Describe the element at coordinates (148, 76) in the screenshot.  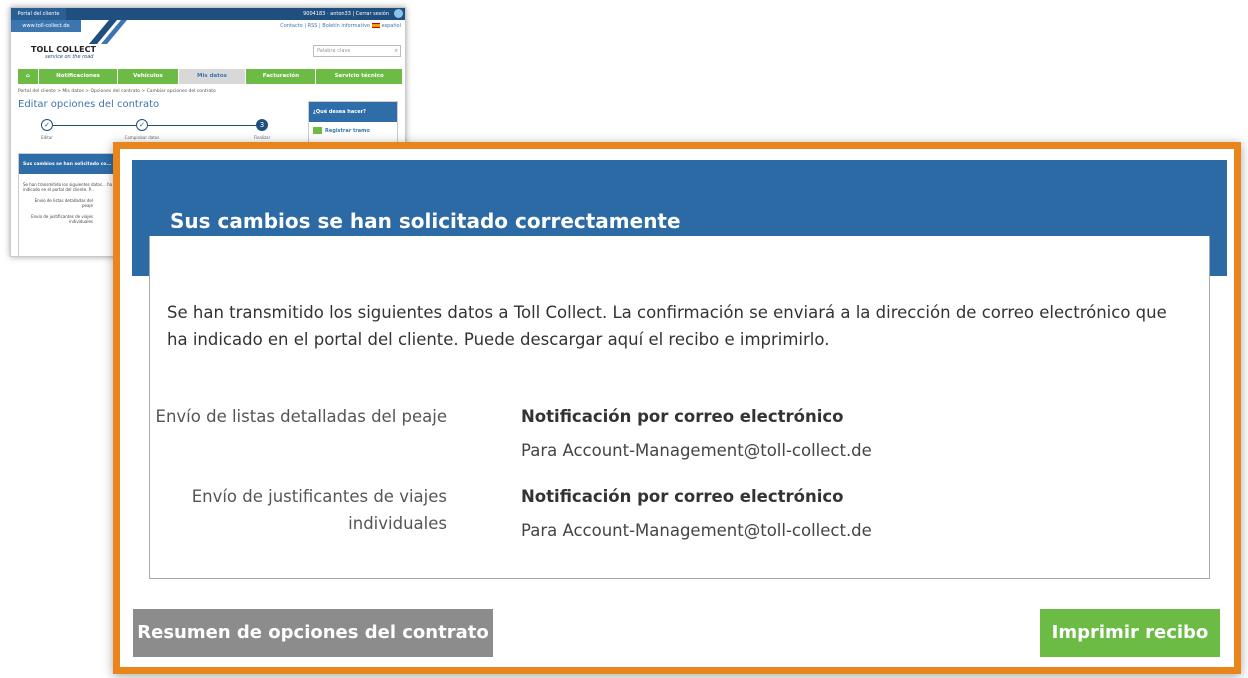
I see `nav-vehiculos: Vehículos` at that location.